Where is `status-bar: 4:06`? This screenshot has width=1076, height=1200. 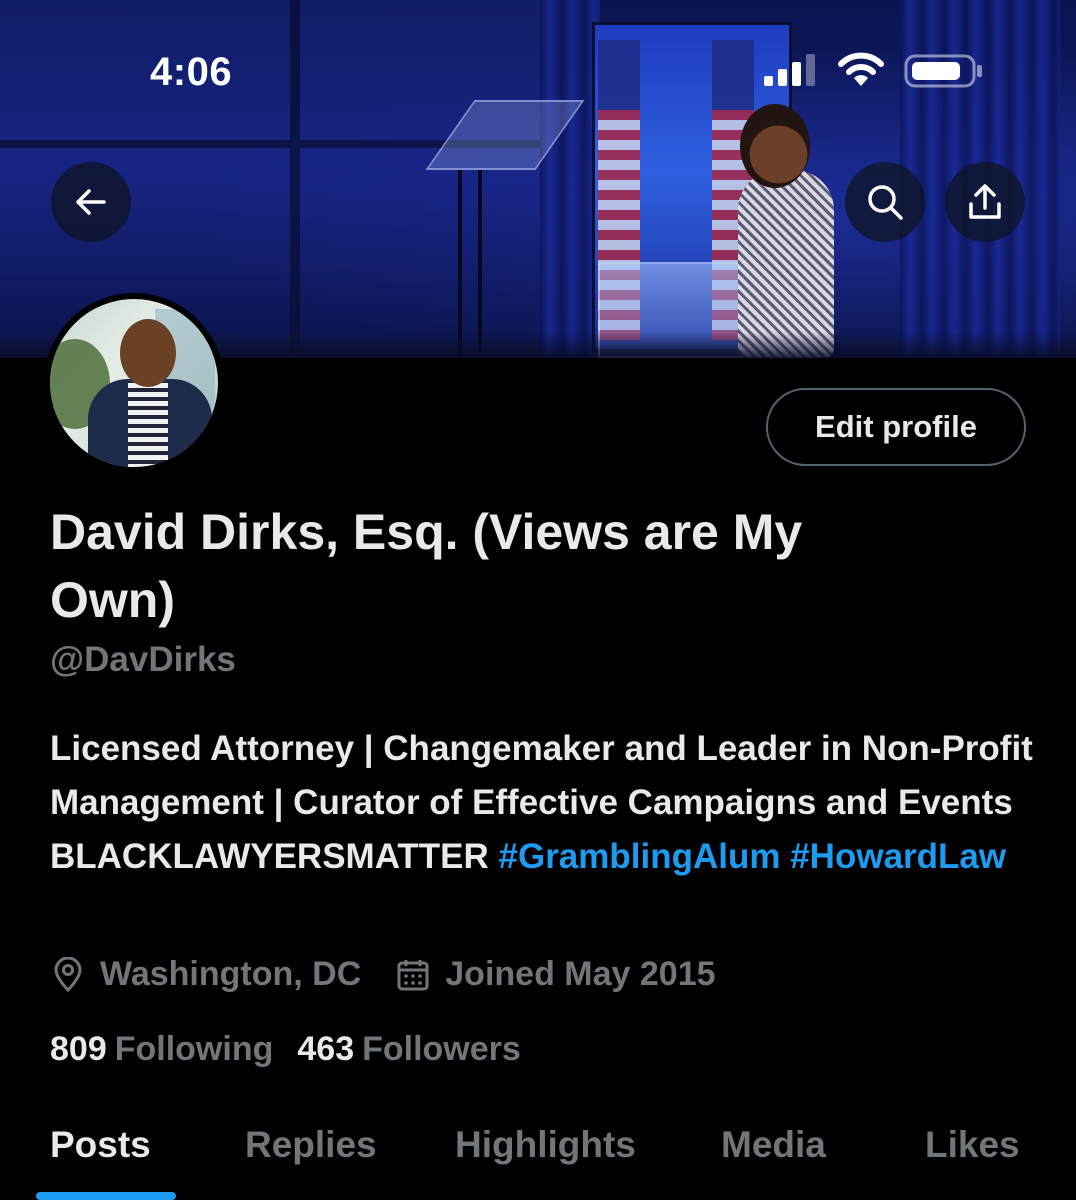
status-bar: 4:06 is located at coordinates (538, 75).